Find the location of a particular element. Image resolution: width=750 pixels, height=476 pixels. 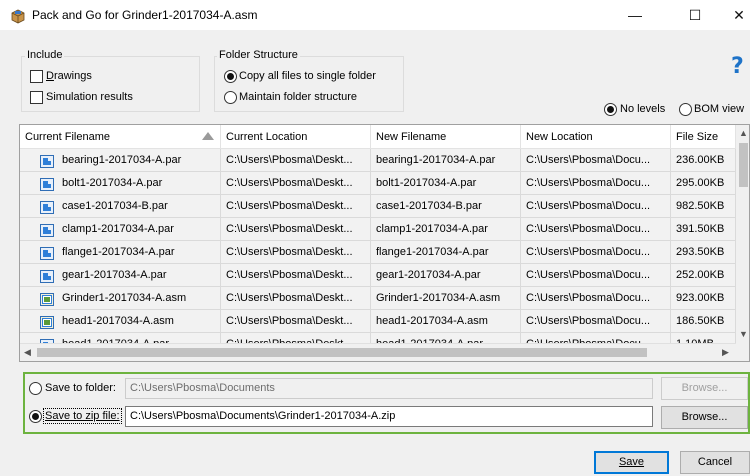

cell-size: 186.50KB is located at coordinates (703, 321).